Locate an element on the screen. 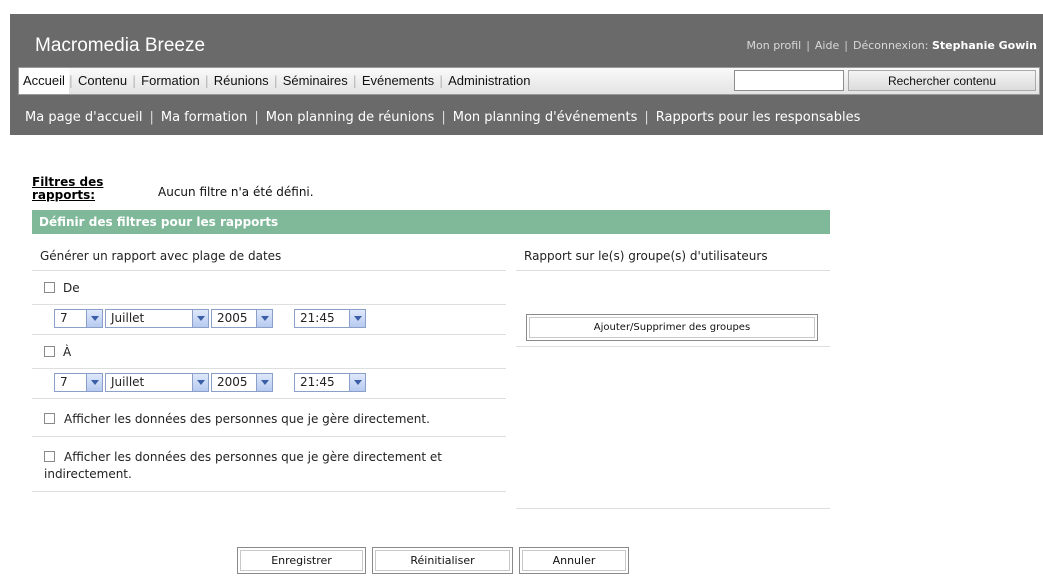 The height and width of the screenshot is (584, 1043). tab-reunions: Réunions is located at coordinates (241, 81).